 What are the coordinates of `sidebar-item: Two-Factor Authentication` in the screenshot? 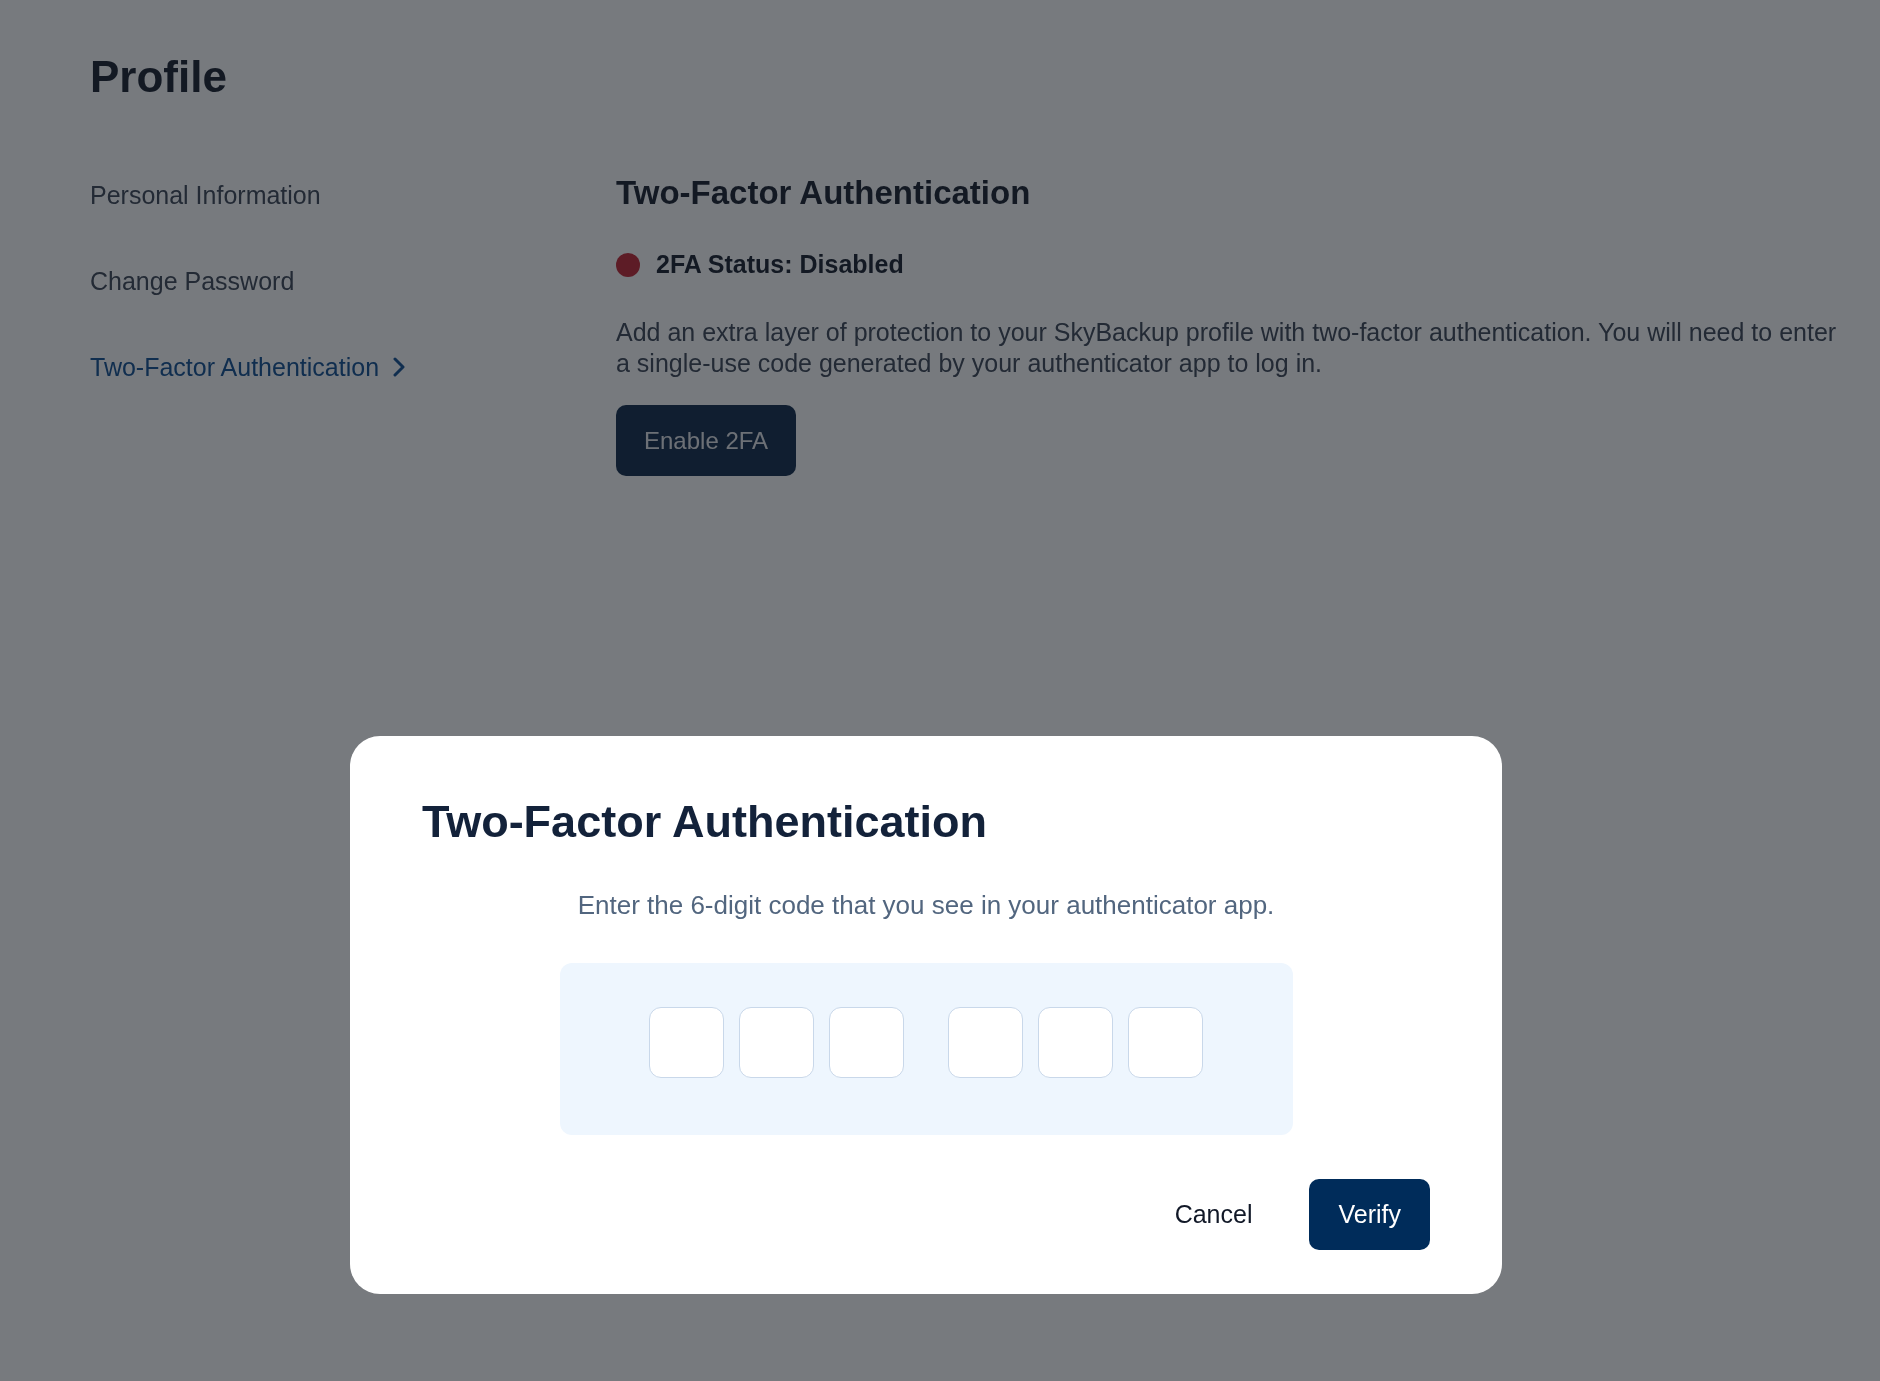 It's located at (248, 367).